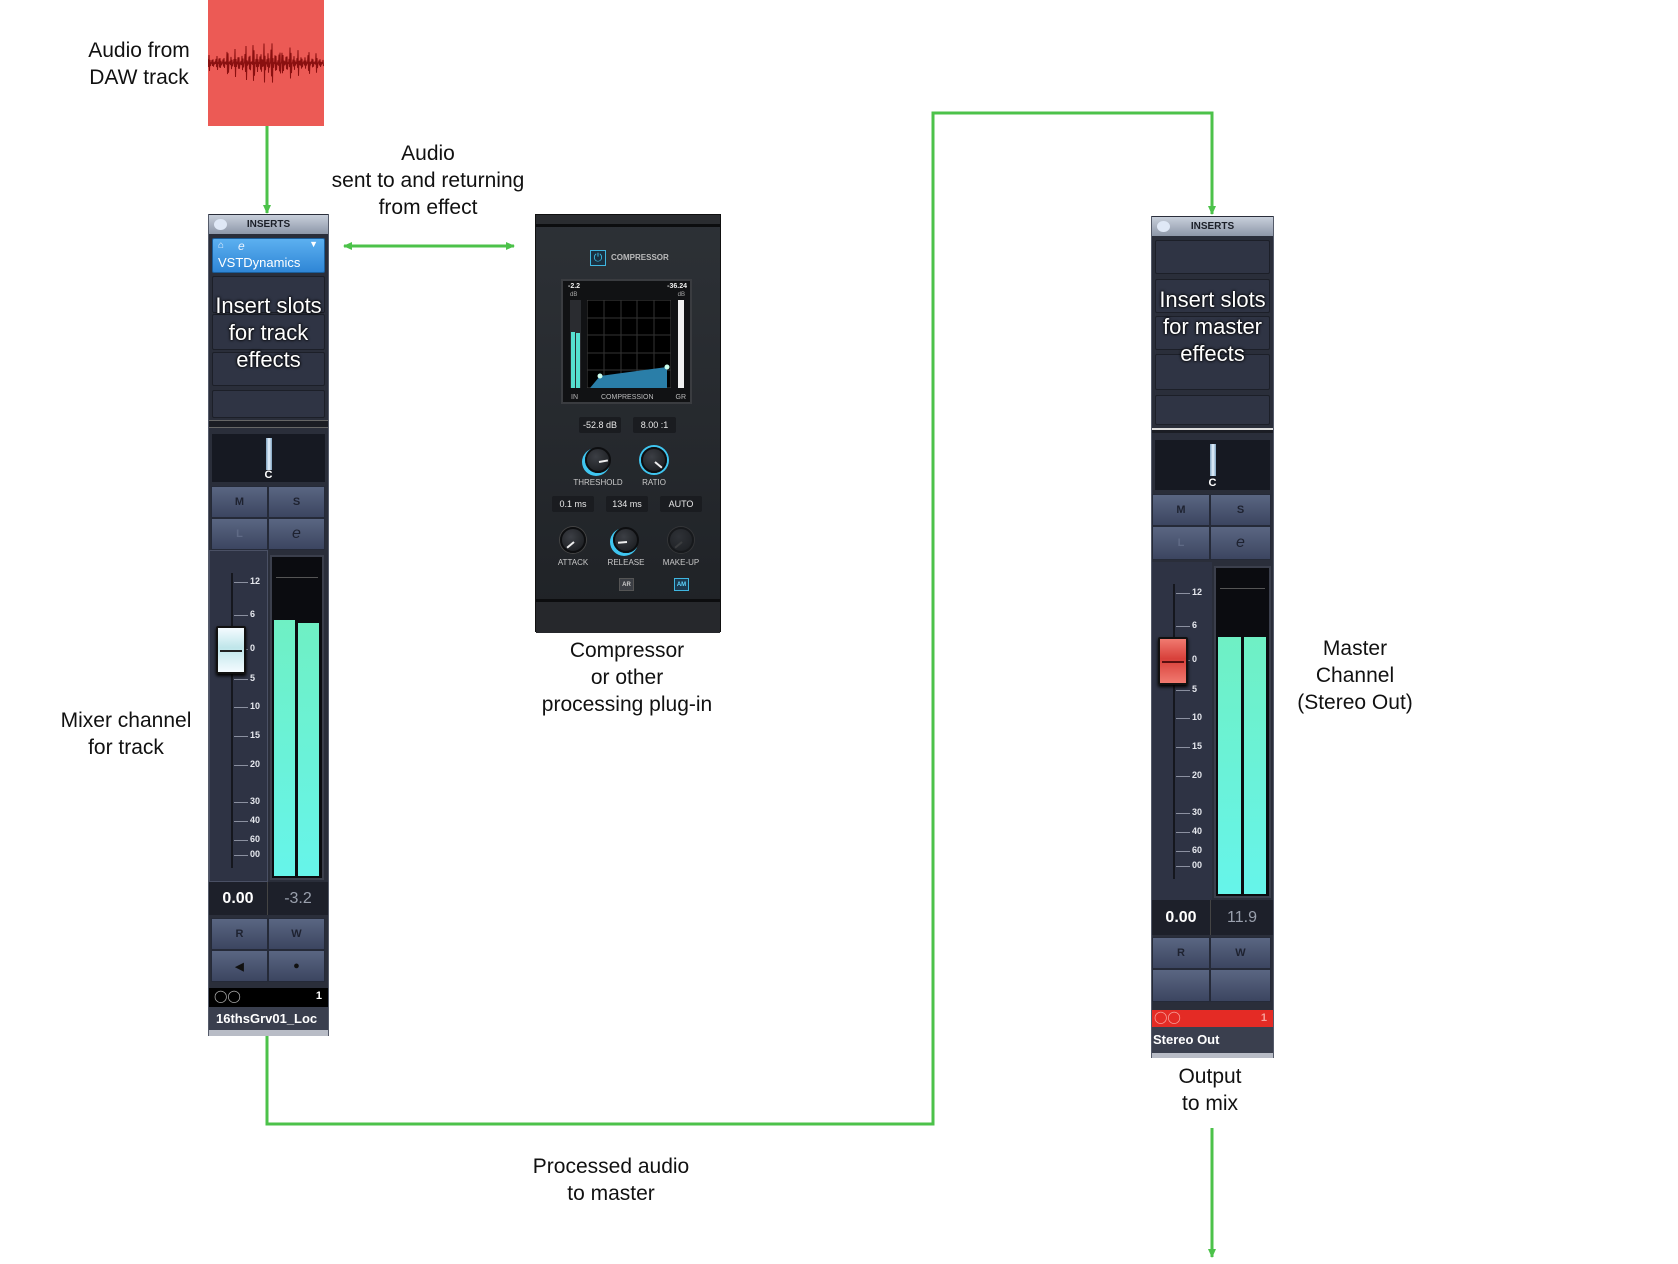 The height and width of the screenshot is (1264, 1678). I want to click on makeup-knob, so click(681, 540).